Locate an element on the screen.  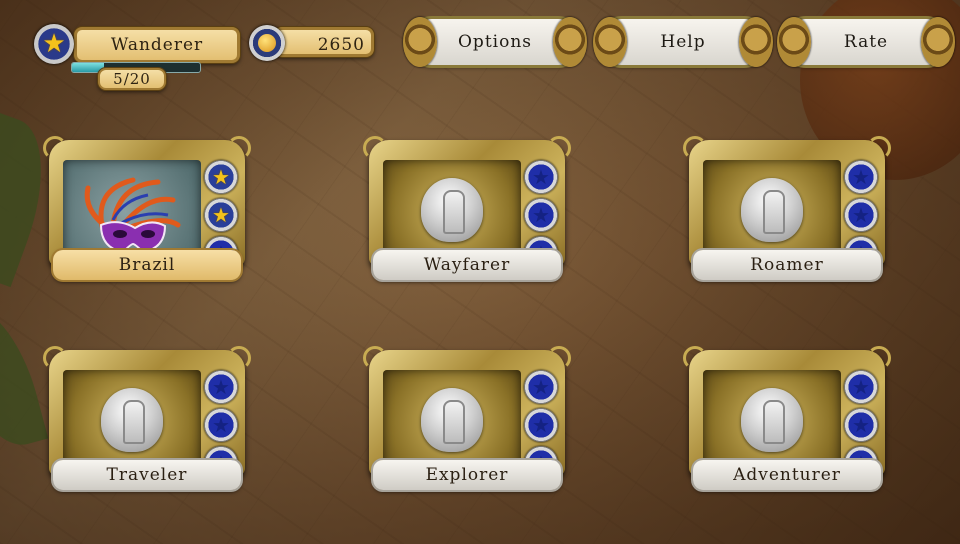
rank-badge: ★ is located at coordinates (54, 44).